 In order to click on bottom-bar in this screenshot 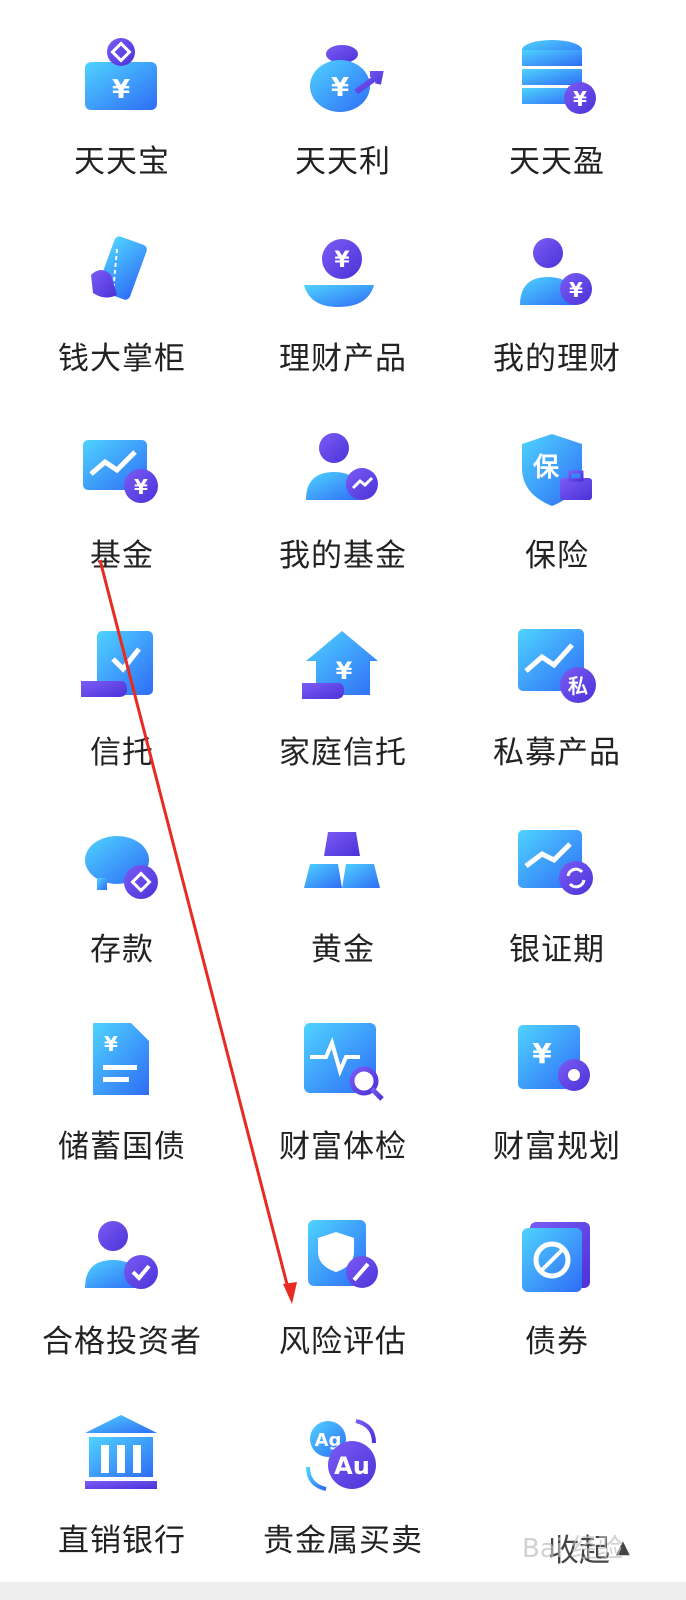, I will do `click(343, 1591)`.